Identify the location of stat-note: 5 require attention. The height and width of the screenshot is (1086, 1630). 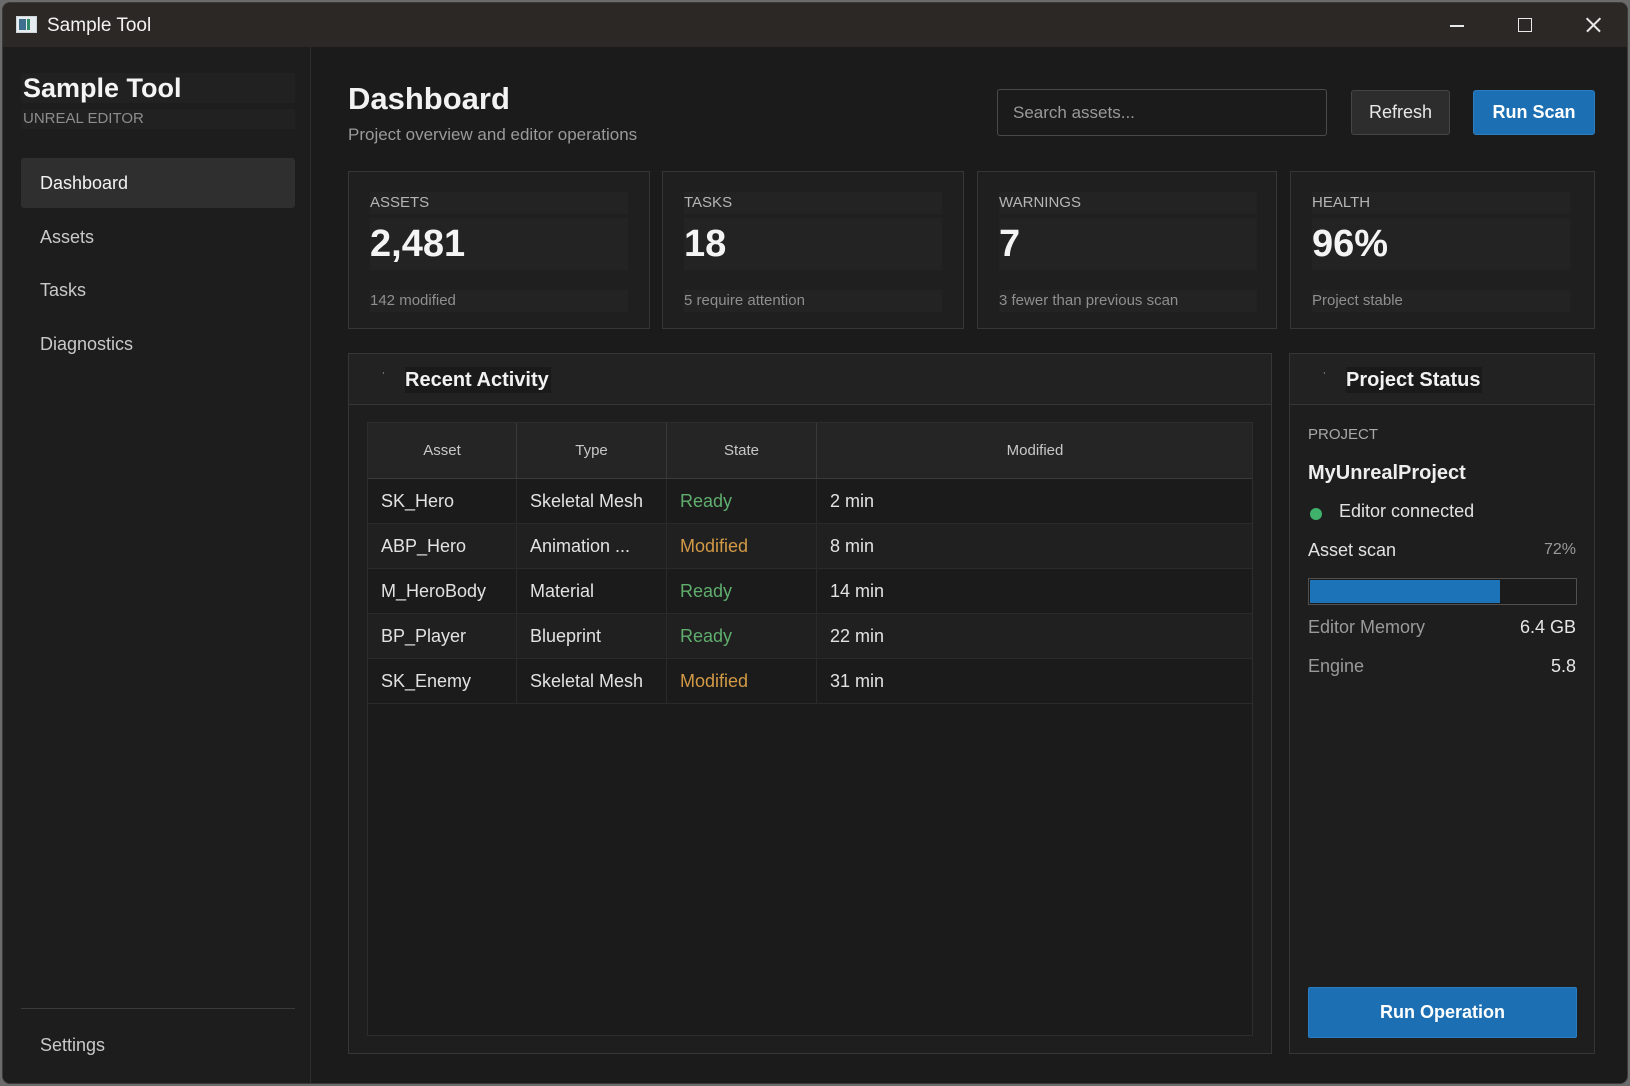
(813, 301).